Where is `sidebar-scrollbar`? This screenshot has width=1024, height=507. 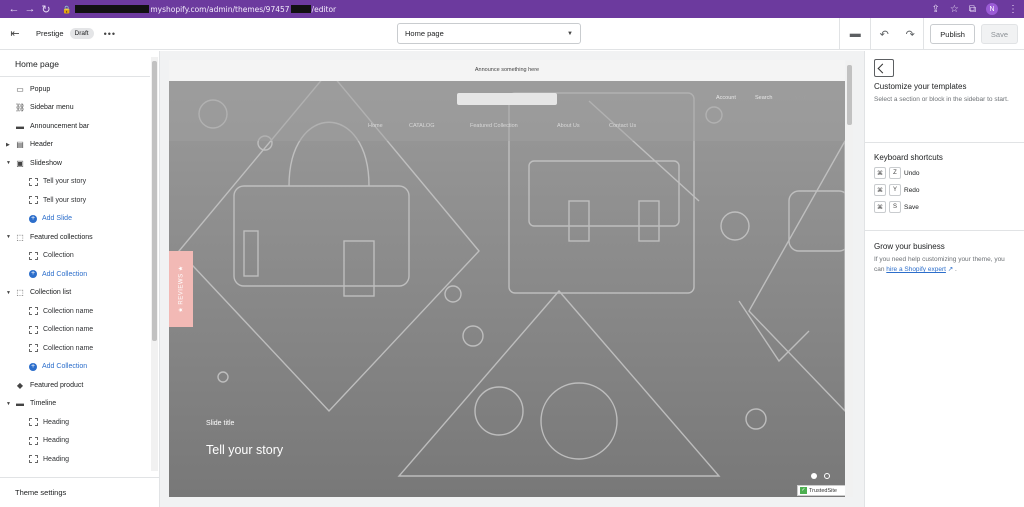
sidebar-scrollbar is located at coordinates (154, 264).